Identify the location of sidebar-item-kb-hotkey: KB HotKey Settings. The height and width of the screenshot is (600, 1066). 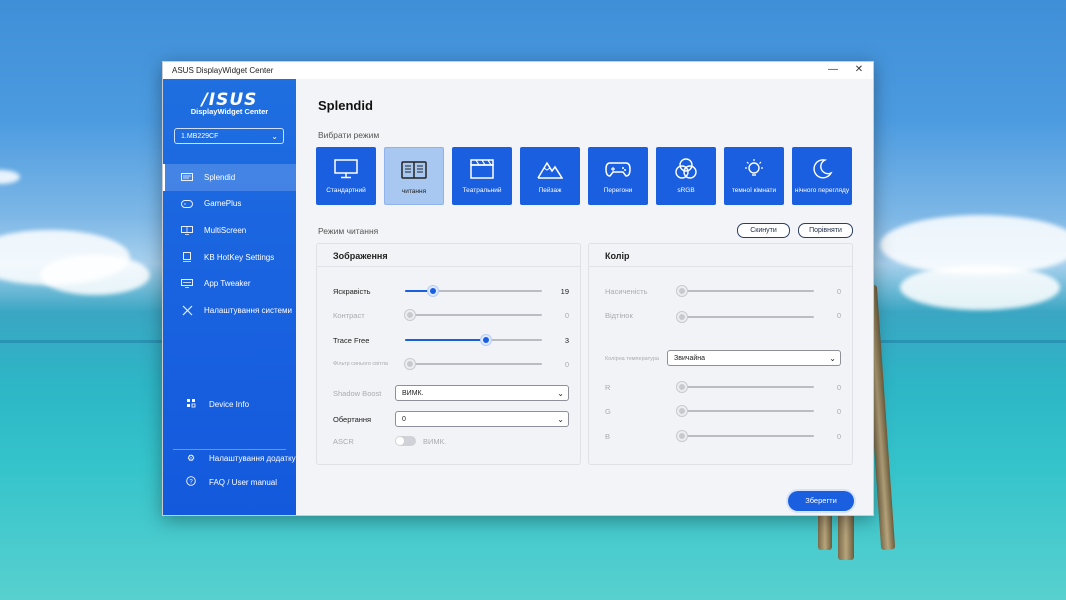
(229, 257).